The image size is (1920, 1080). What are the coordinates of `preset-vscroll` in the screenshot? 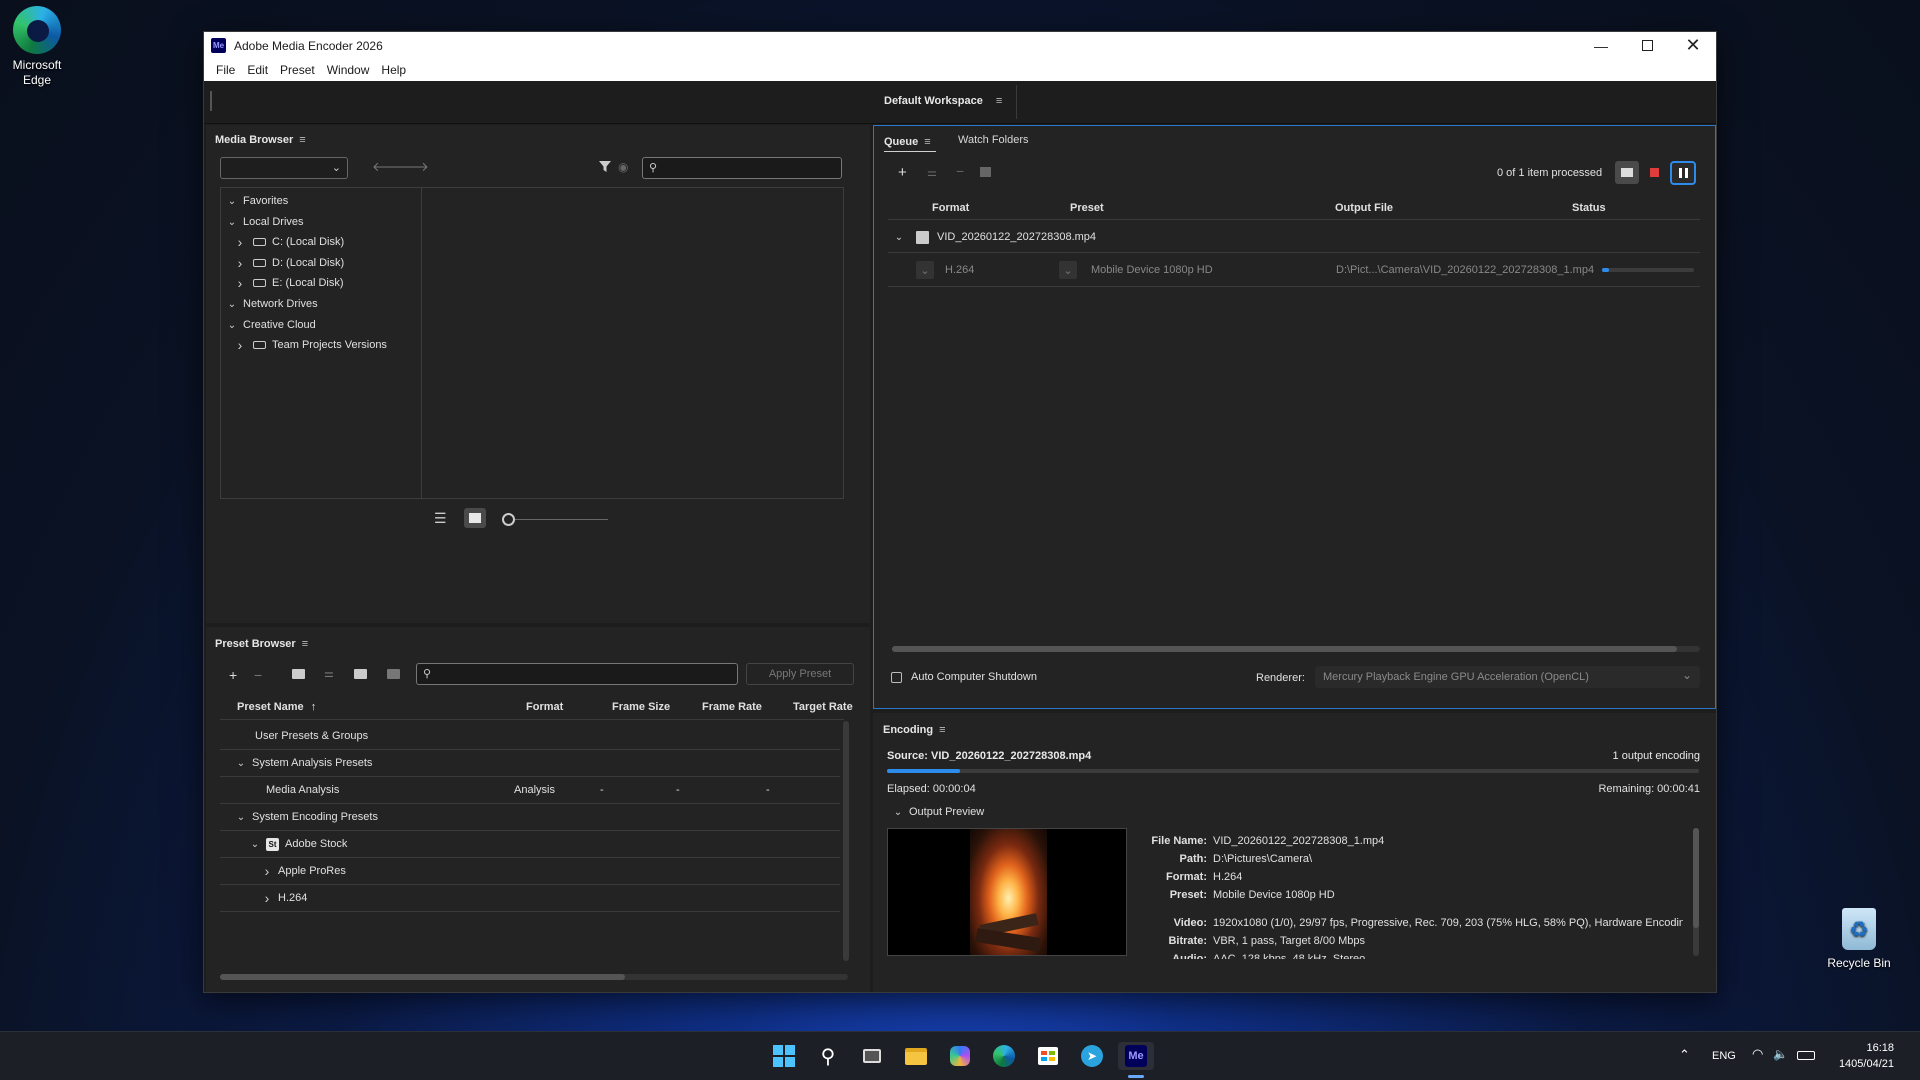 It's located at (846, 841).